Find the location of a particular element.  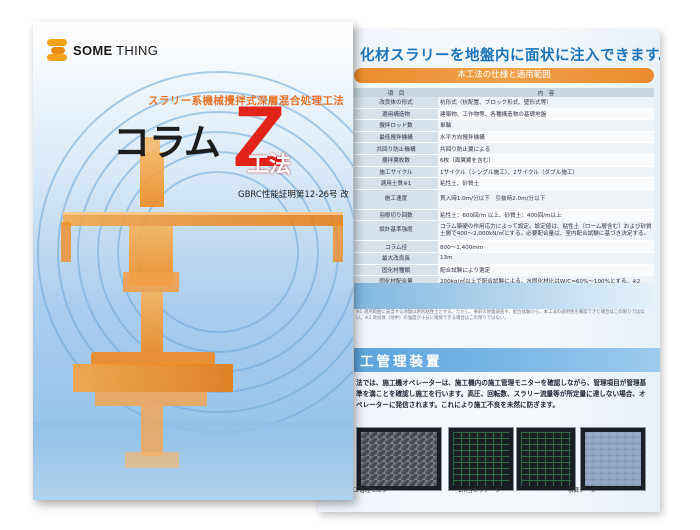

s-stripes-icon is located at coordinates (57, 50).